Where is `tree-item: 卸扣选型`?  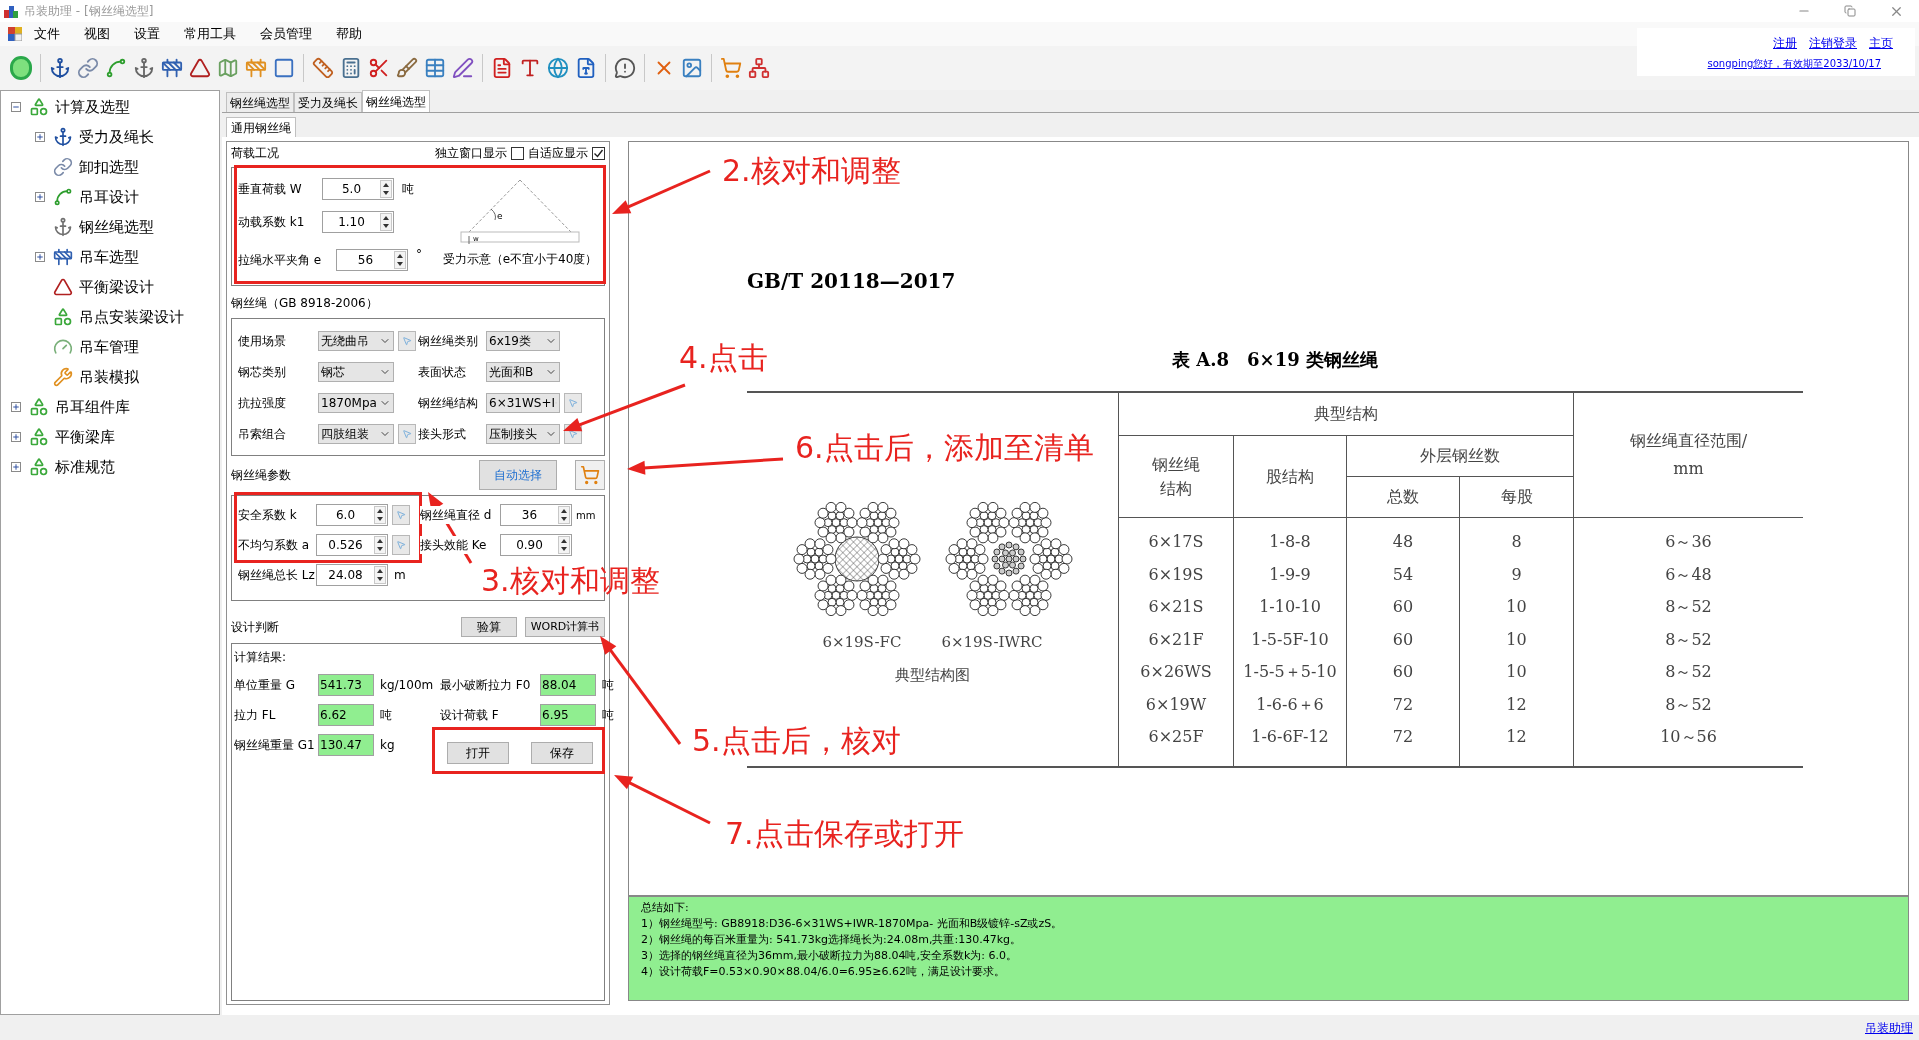 tree-item: 卸扣选型 is located at coordinates (109, 167).